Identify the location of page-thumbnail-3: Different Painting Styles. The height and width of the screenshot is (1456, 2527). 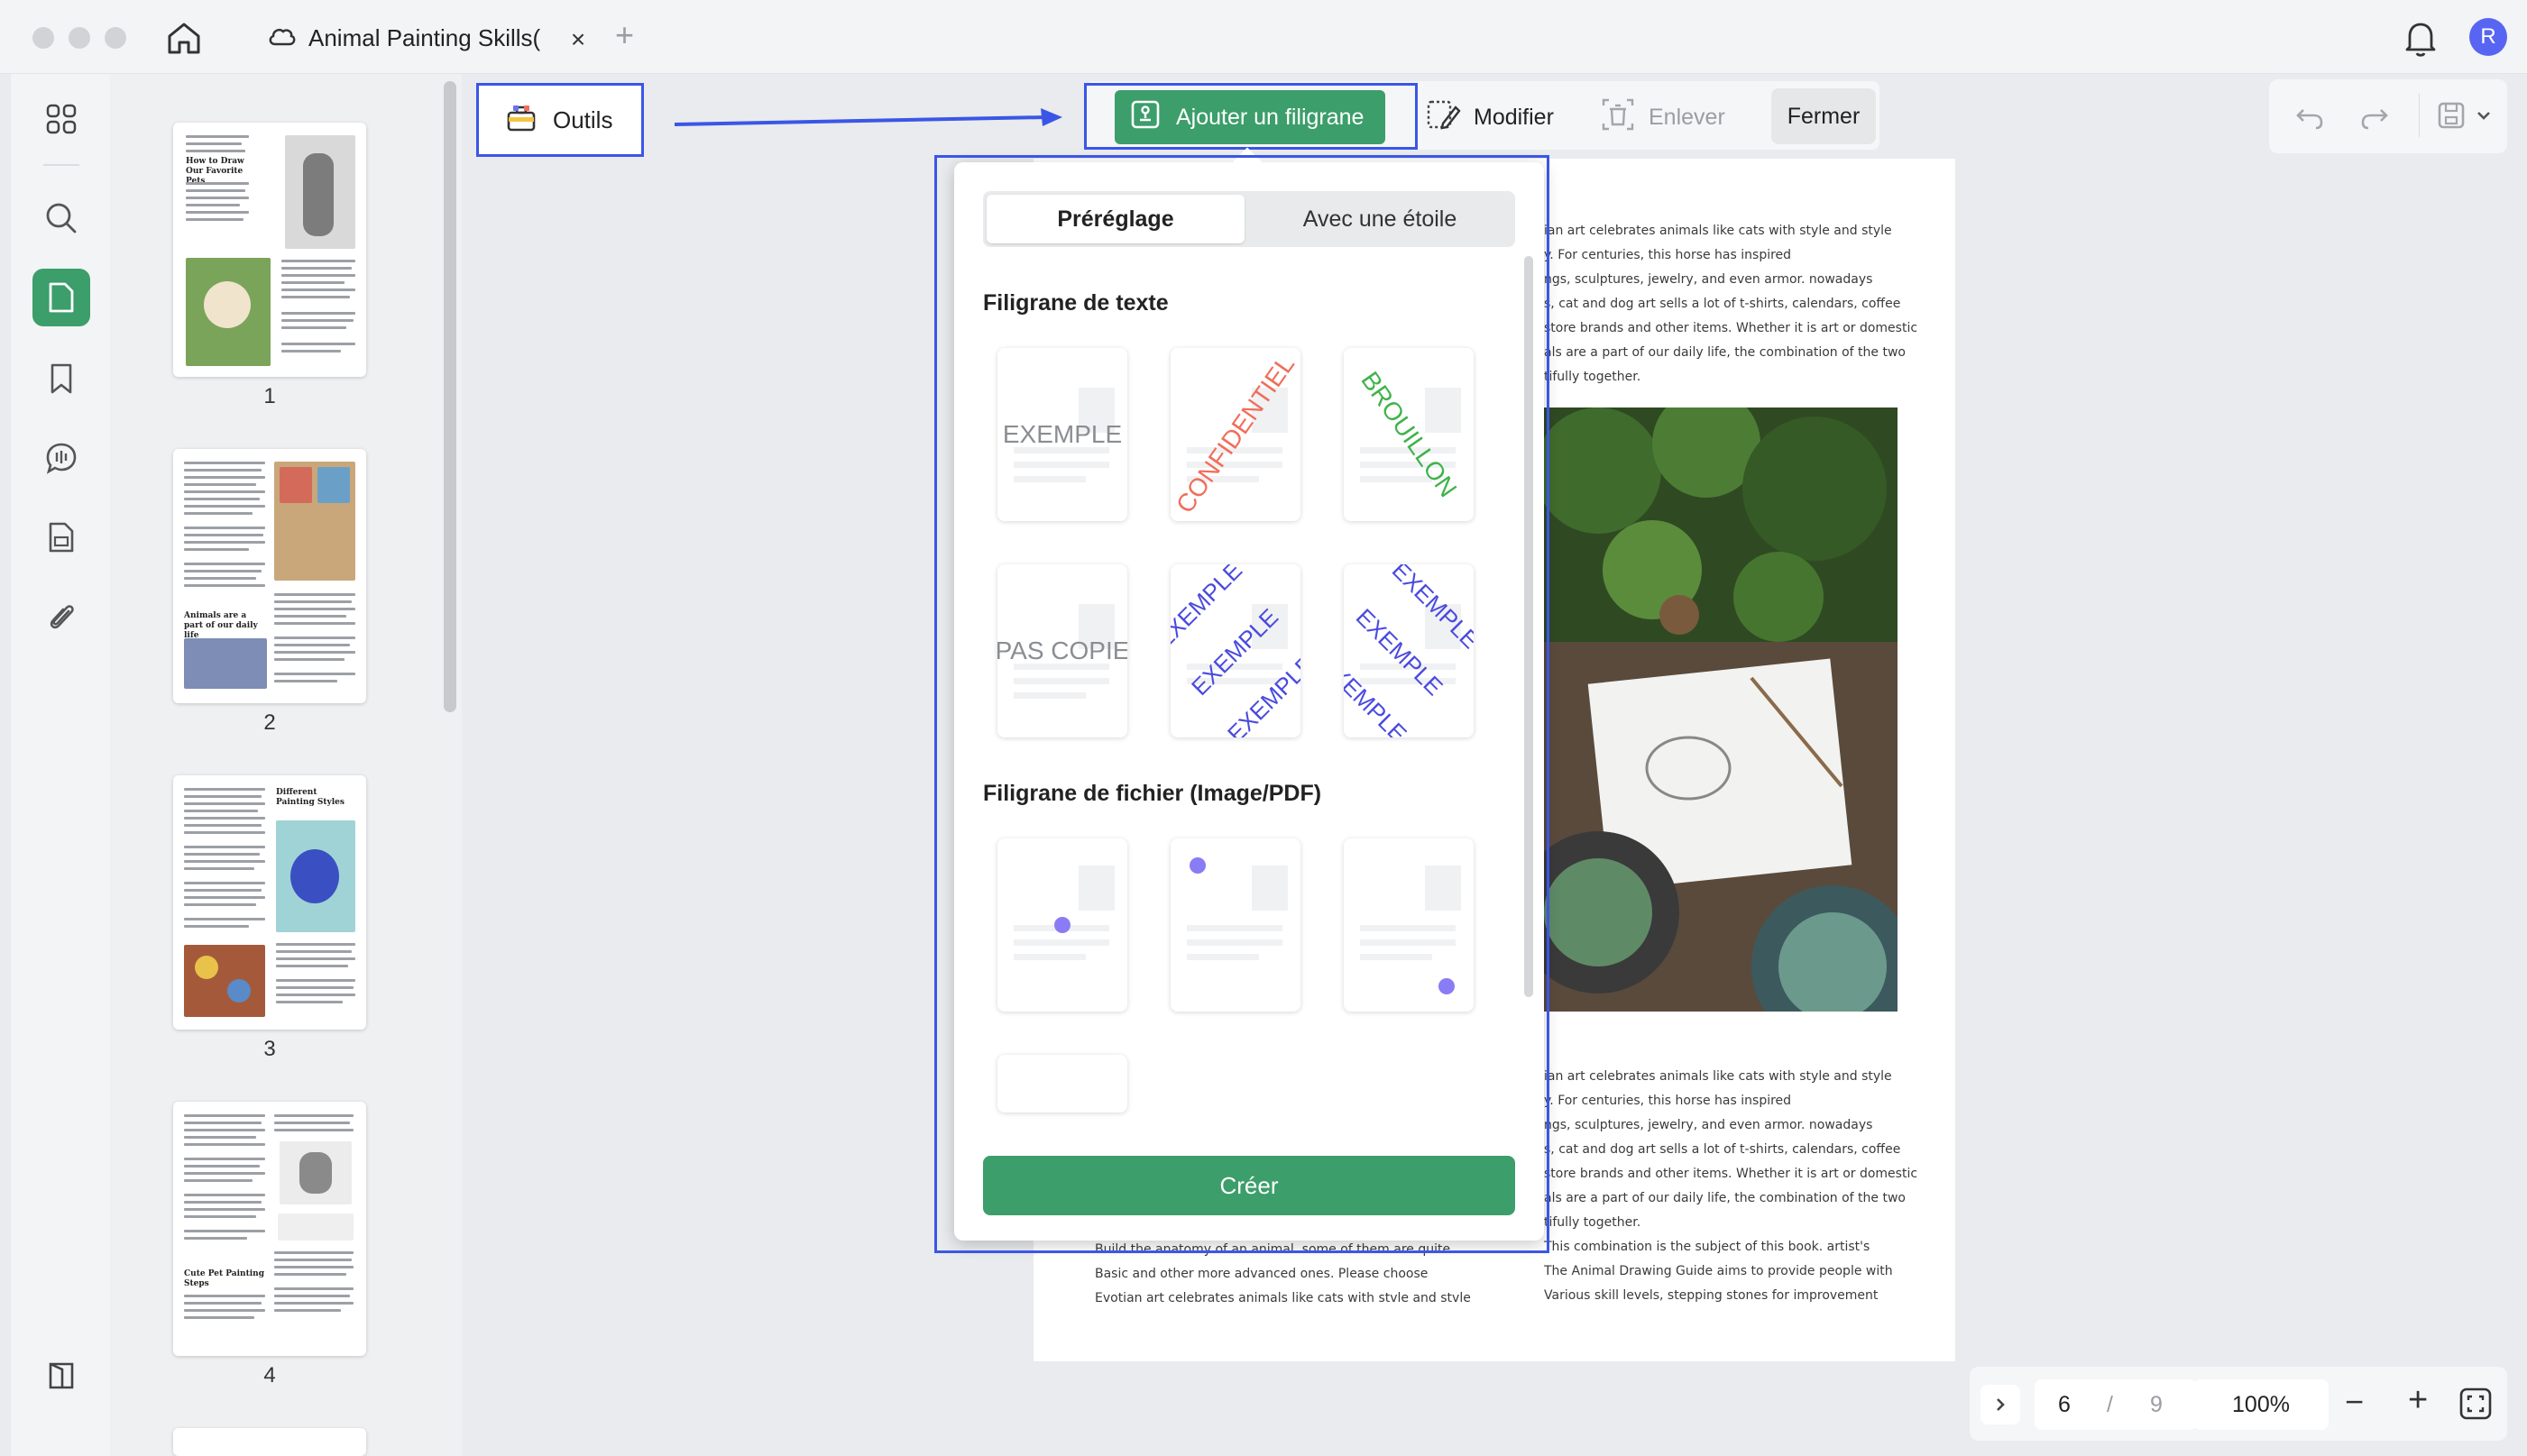
(269, 903).